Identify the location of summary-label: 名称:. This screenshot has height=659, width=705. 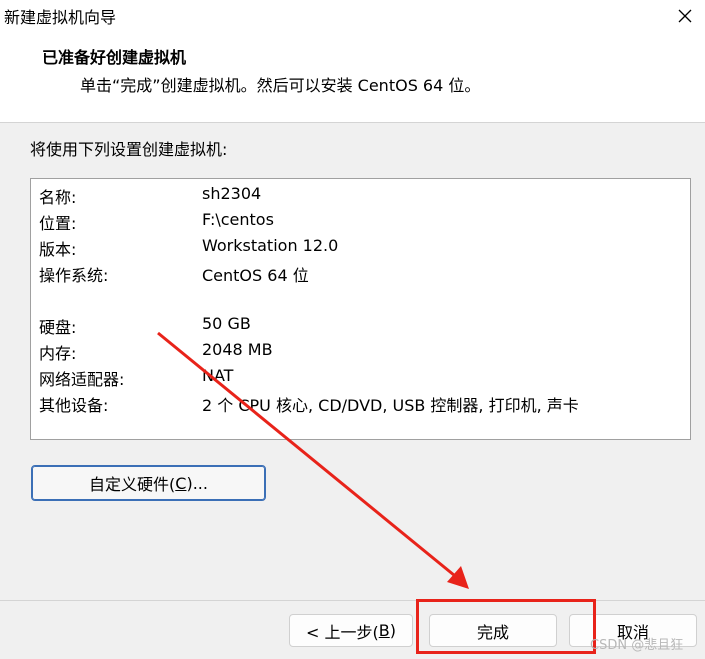
(58, 197).